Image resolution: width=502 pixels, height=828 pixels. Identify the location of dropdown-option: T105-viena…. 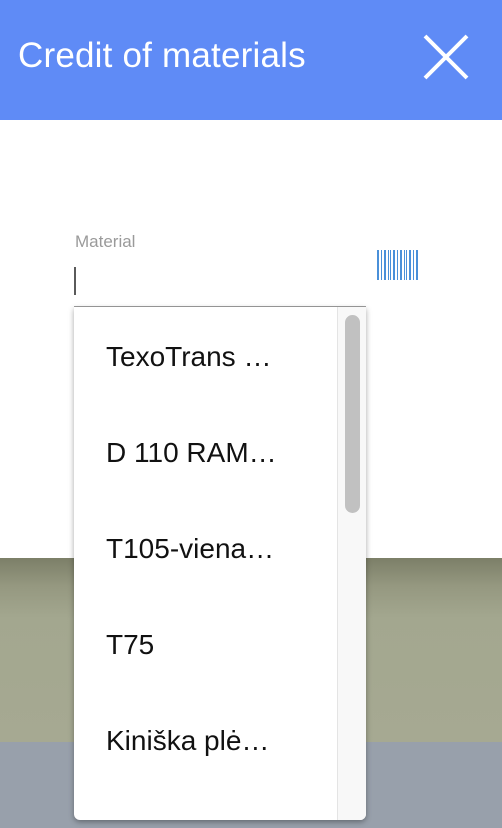
(190, 549).